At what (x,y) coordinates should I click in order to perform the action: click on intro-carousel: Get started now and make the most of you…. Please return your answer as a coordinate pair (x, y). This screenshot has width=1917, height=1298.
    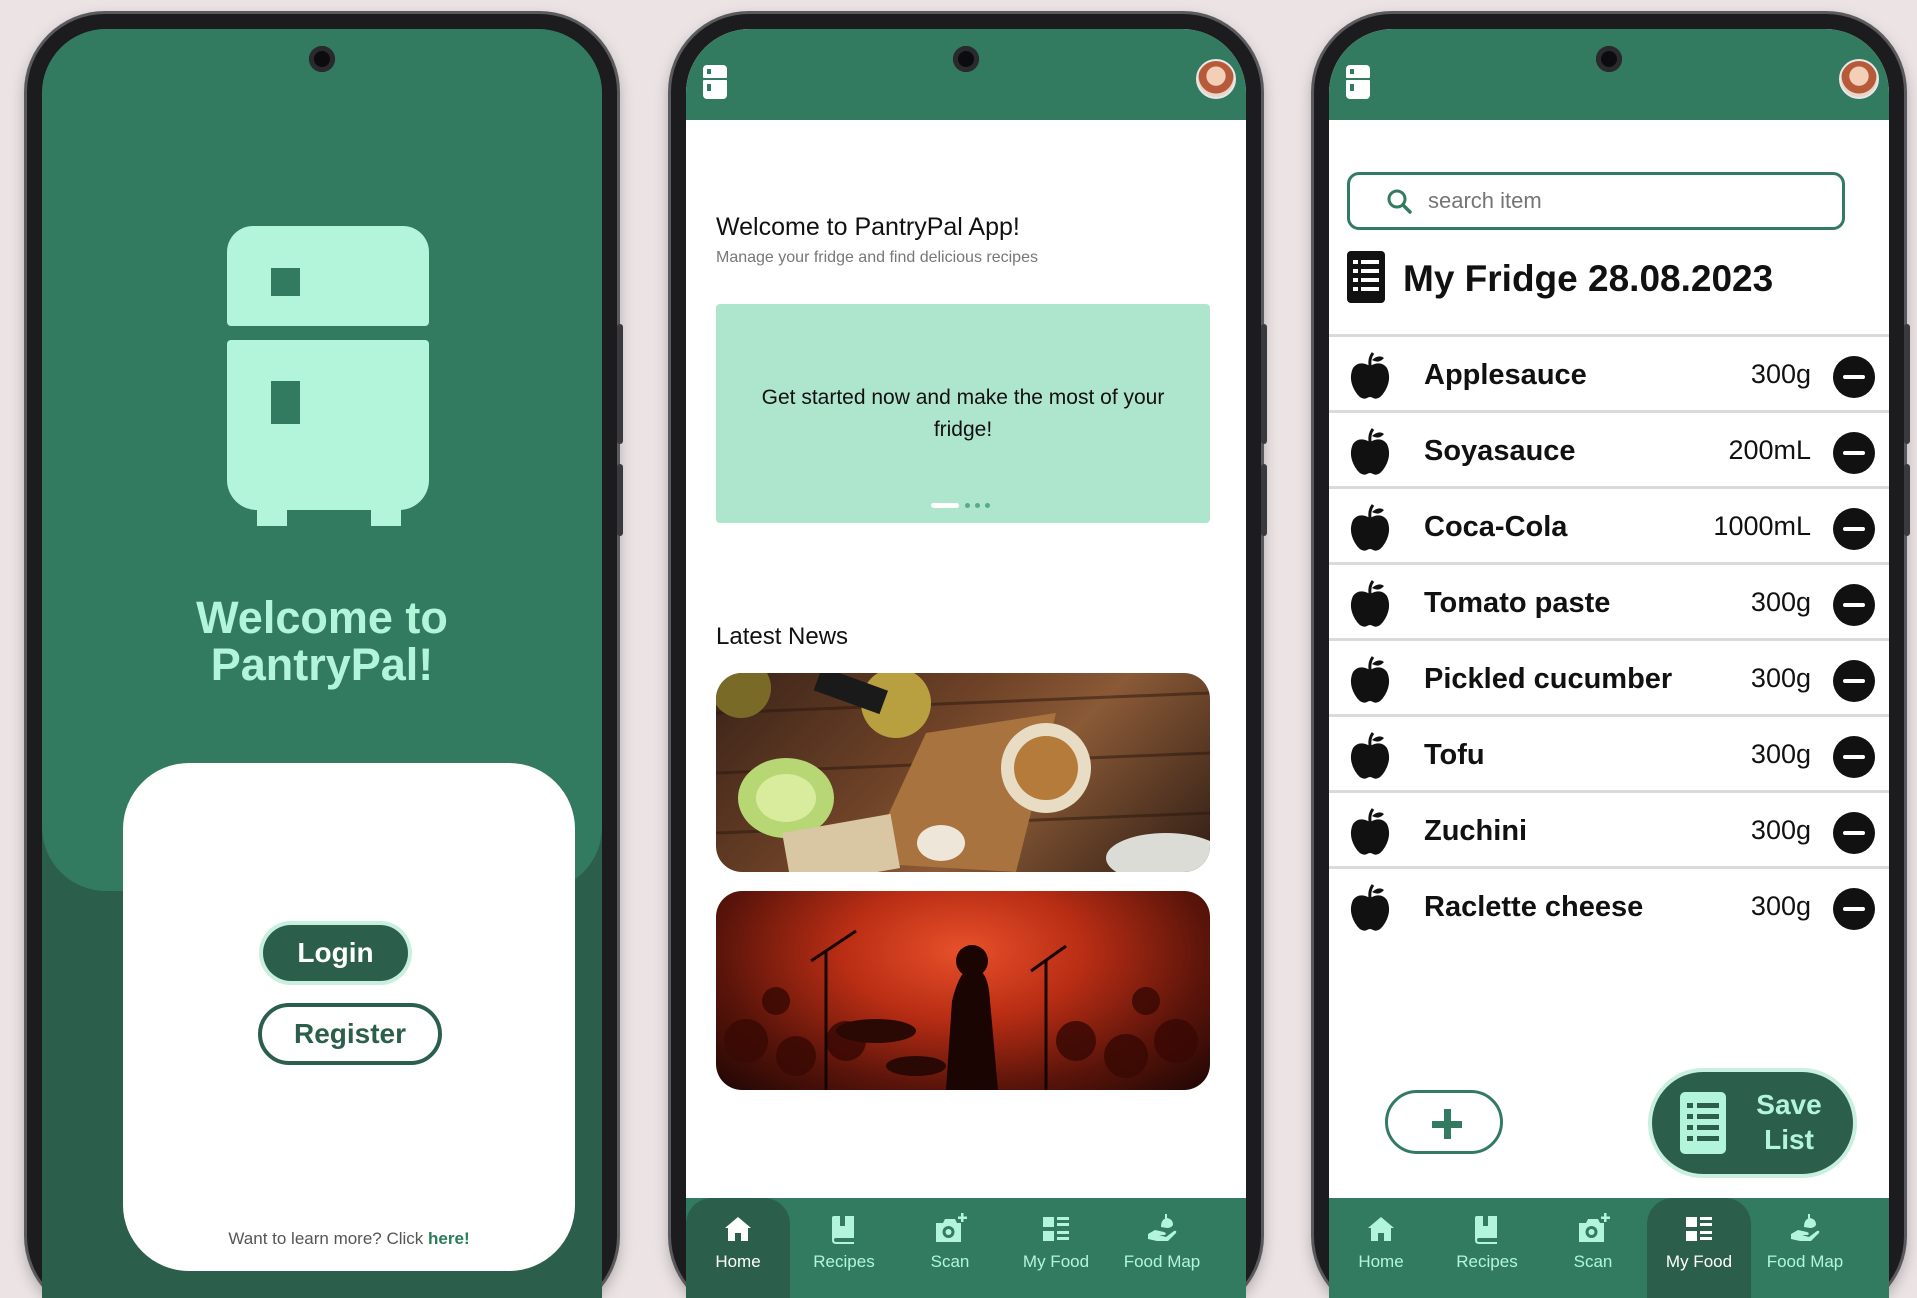
    Looking at the image, I should click on (963, 413).